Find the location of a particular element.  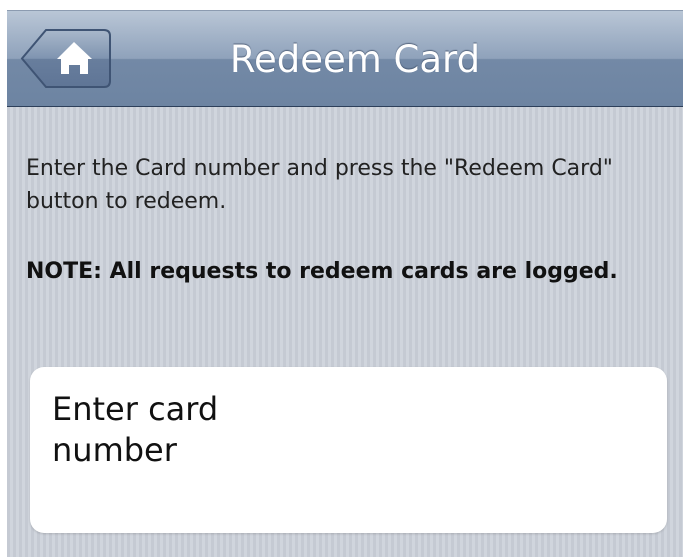

home-button-shape is located at coordinates (65, 58).